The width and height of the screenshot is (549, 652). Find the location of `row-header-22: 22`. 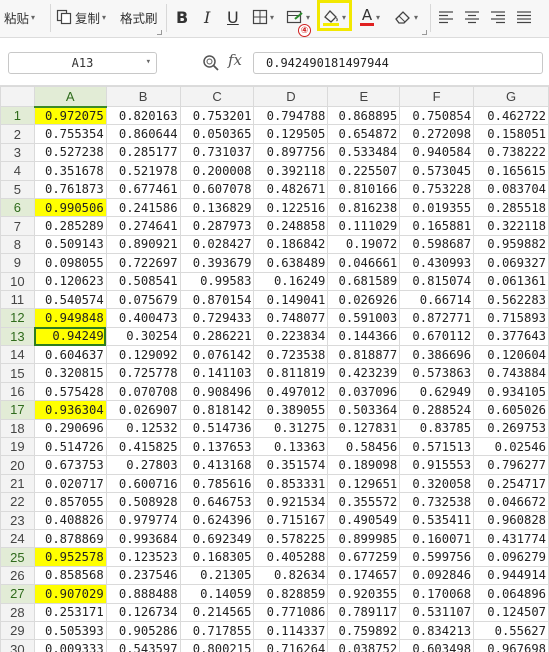

row-header-22: 22 is located at coordinates (17, 502).